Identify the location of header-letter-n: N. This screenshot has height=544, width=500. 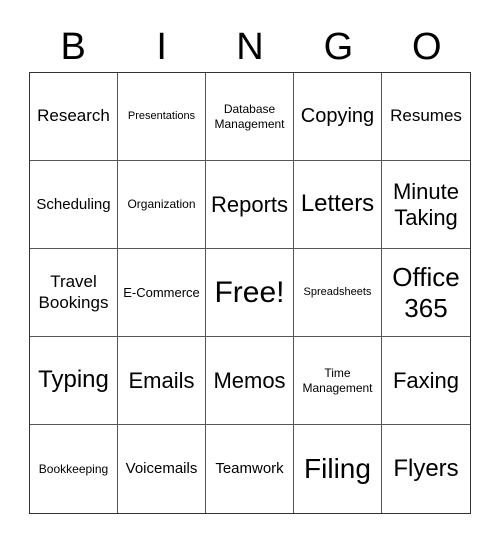
(250, 47).